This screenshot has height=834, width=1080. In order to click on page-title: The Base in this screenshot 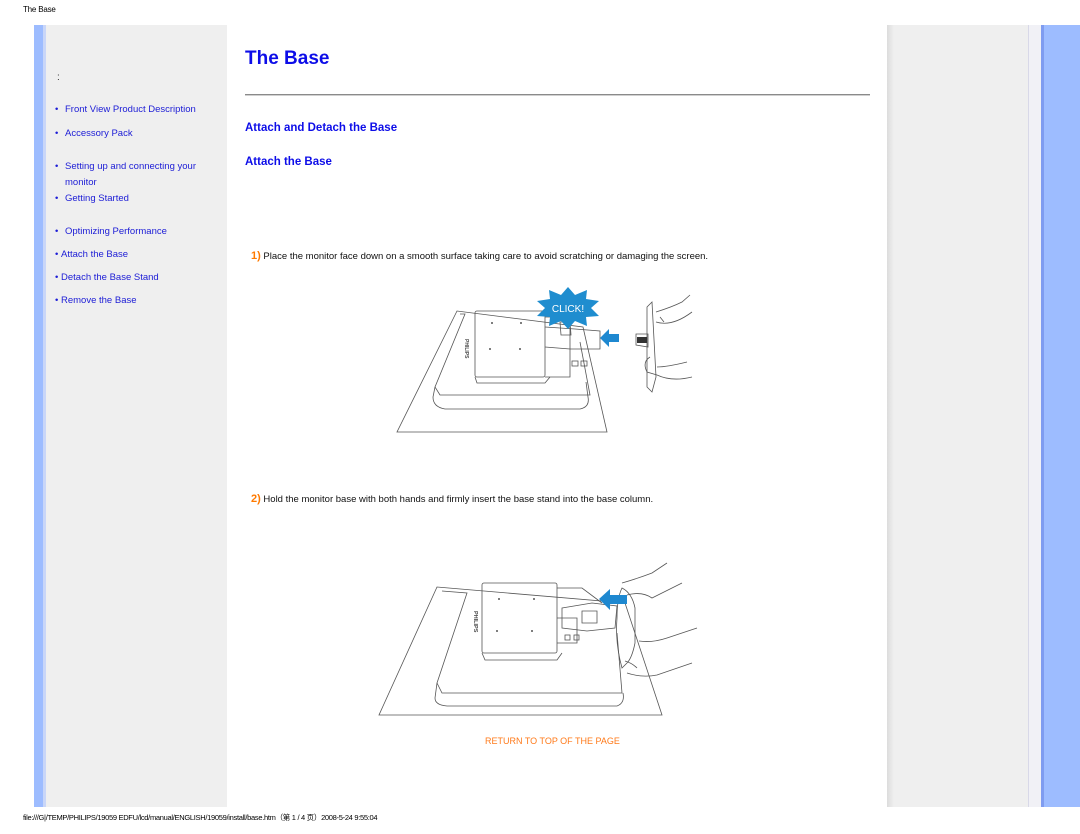, I will do `click(287, 58)`.